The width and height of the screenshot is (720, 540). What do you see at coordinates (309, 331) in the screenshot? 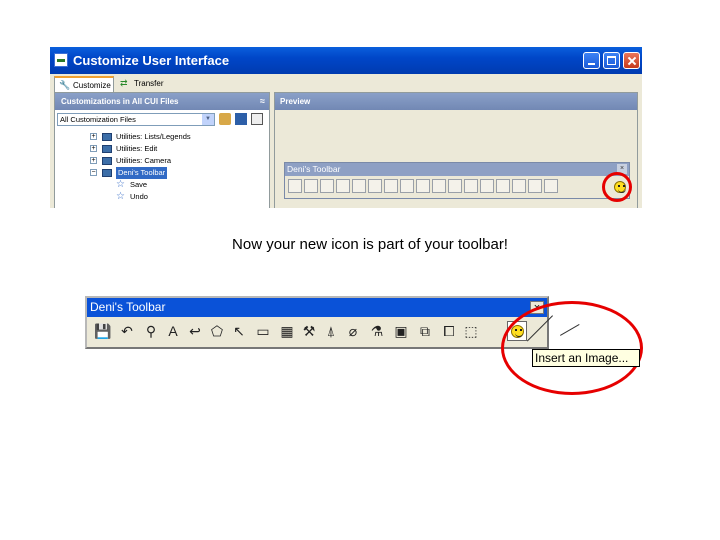
I see `image-icon: ⚒` at bounding box center [309, 331].